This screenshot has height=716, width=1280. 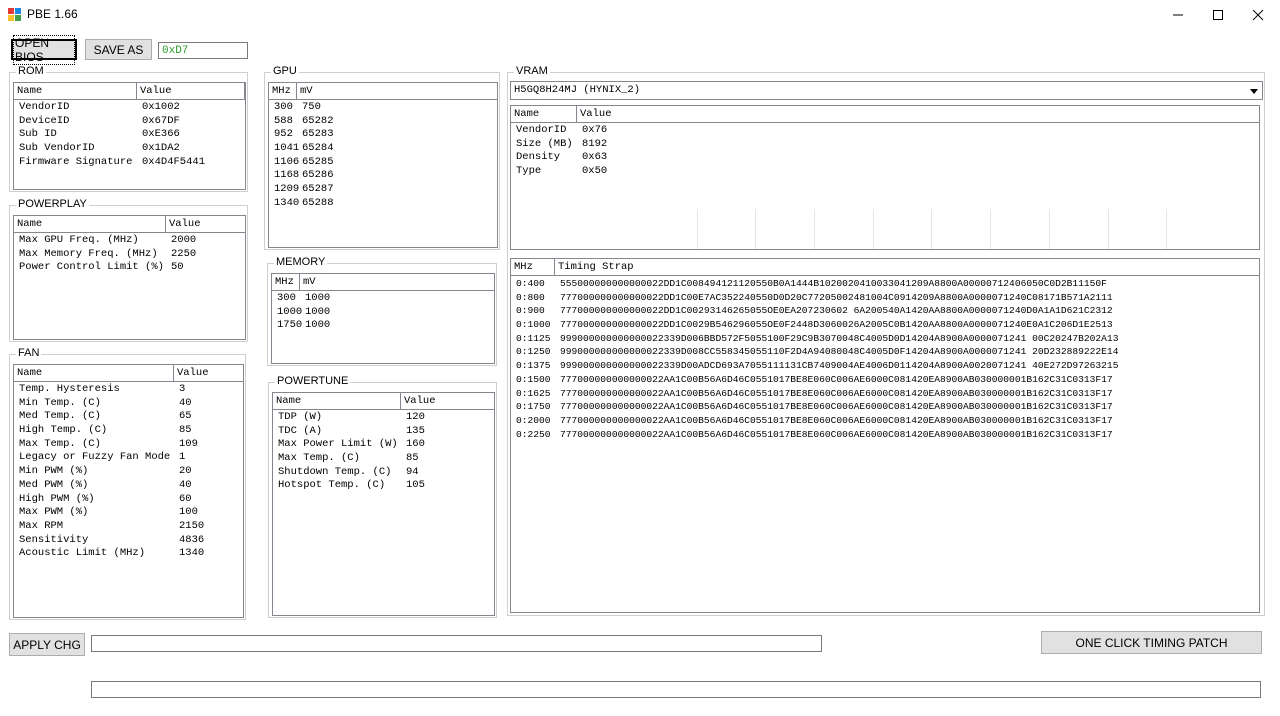 What do you see at coordinates (383, 135) in the screenshot?
I see `list-item: 952 65283` at bounding box center [383, 135].